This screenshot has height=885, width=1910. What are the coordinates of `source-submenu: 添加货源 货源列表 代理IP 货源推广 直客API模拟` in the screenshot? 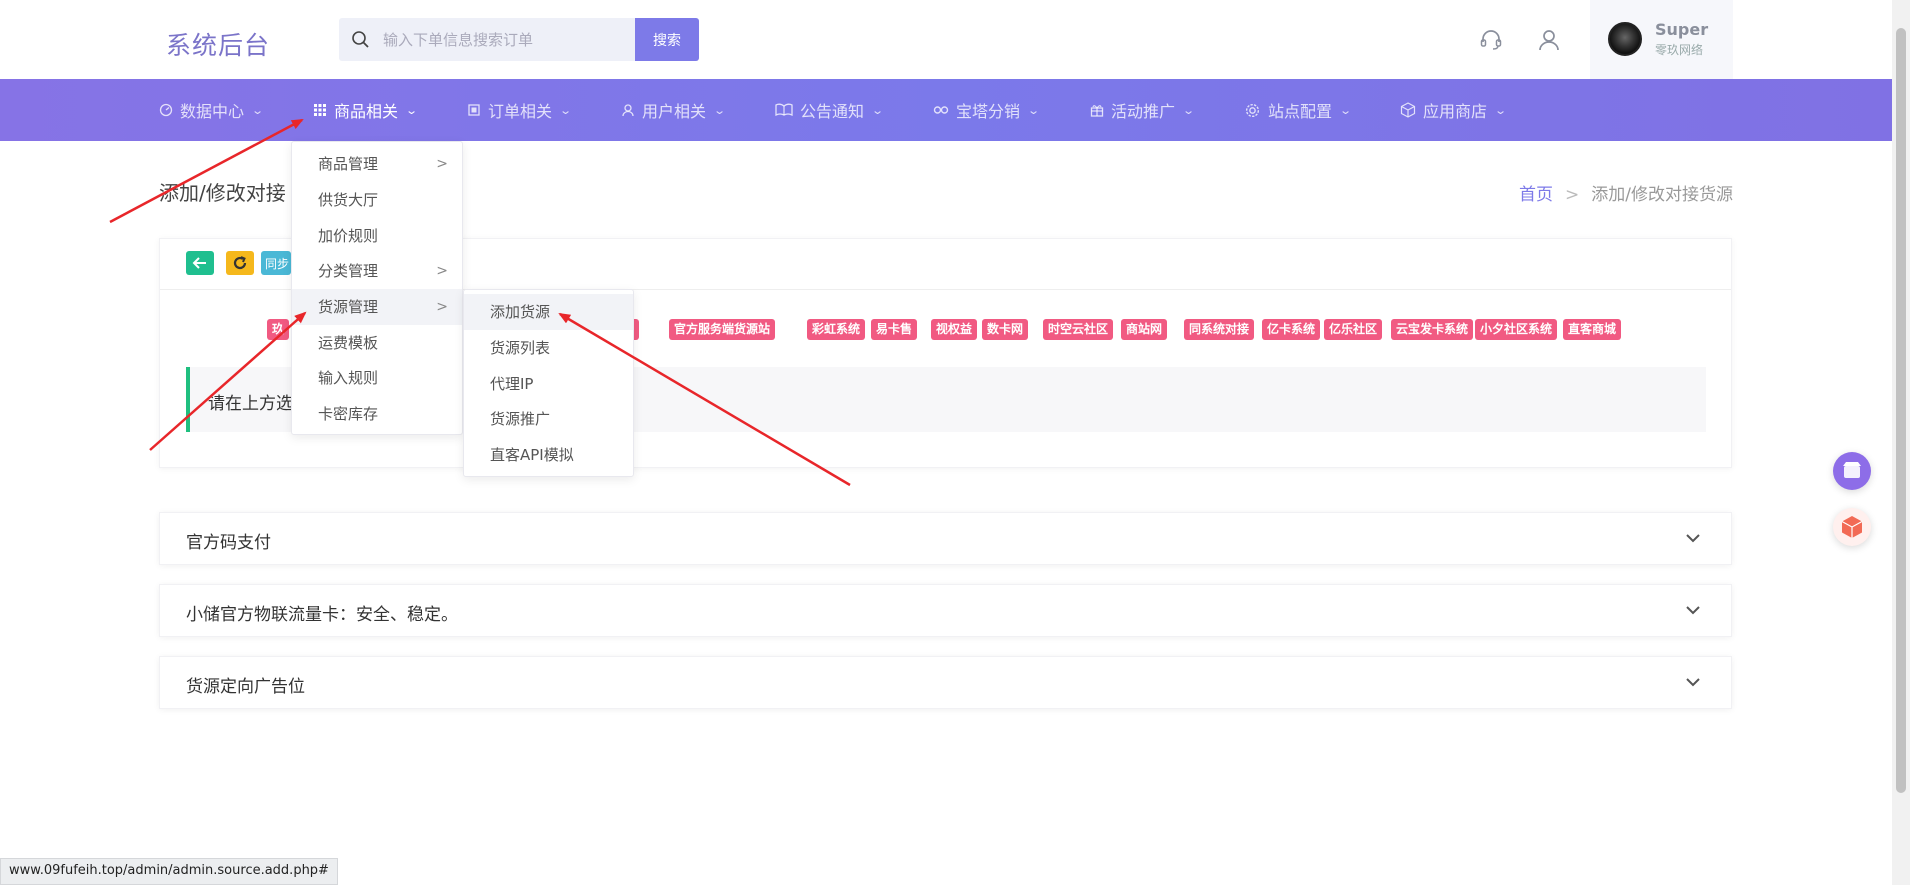 It's located at (548, 383).